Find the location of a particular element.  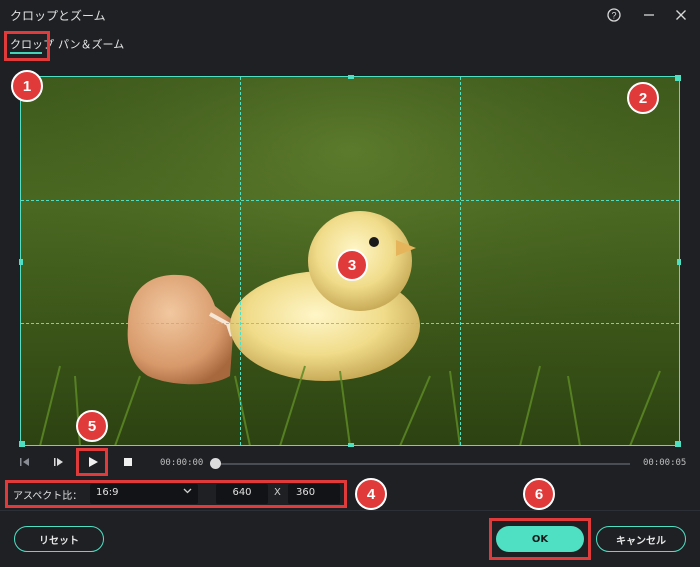

footer-divider is located at coordinates (350, 510).